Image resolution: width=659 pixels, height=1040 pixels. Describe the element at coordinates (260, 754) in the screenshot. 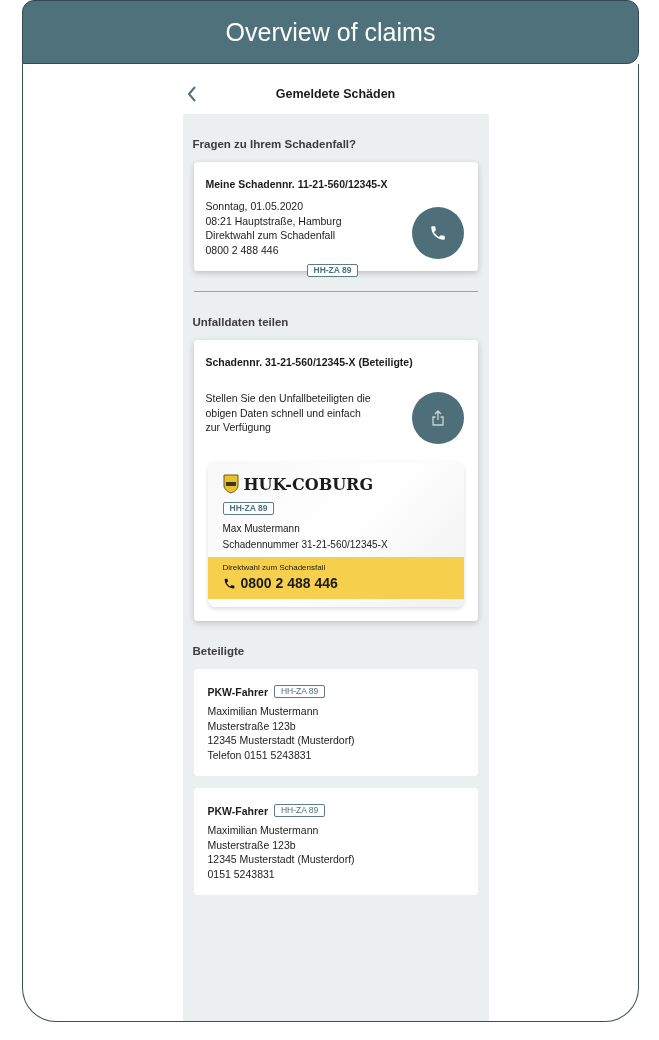

I see `party-detail: Telefon 0151 5243831` at that location.